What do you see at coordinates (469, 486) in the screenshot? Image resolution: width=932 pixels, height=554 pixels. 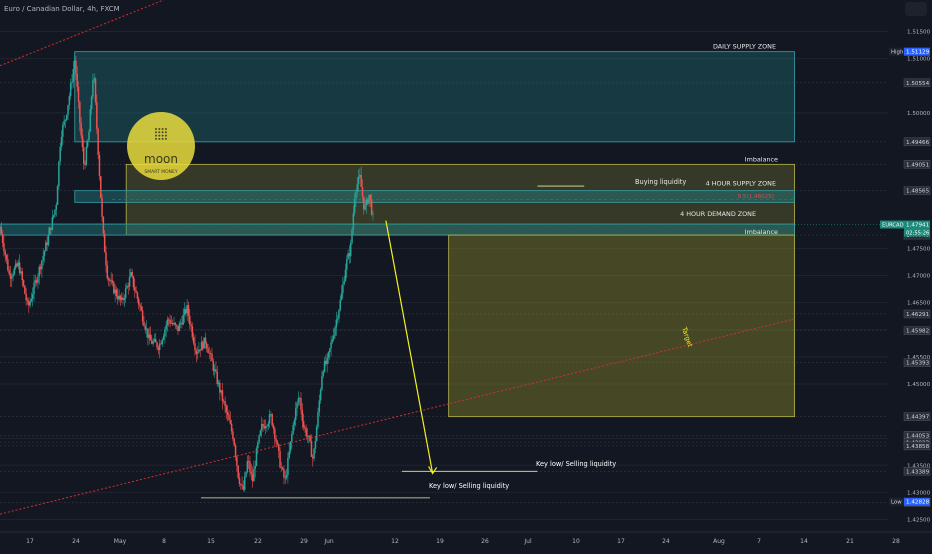 I see `key-low-label-2: Key low/ Selling liquidity` at bounding box center [469, 486].